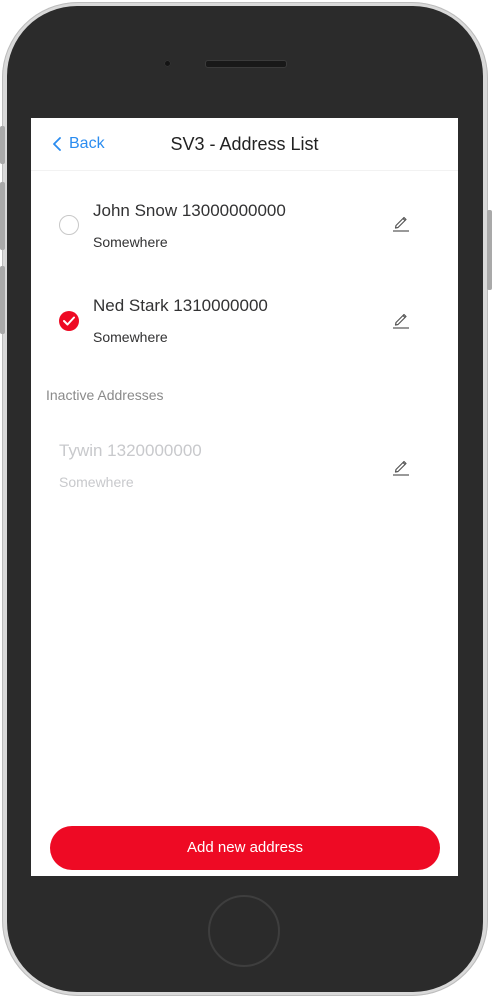  What do you see at coordinates (244, 231) in the screenshot?
I see `address-item: John Snow 13000000000 Somewhere` at bounding box center [244, 231].